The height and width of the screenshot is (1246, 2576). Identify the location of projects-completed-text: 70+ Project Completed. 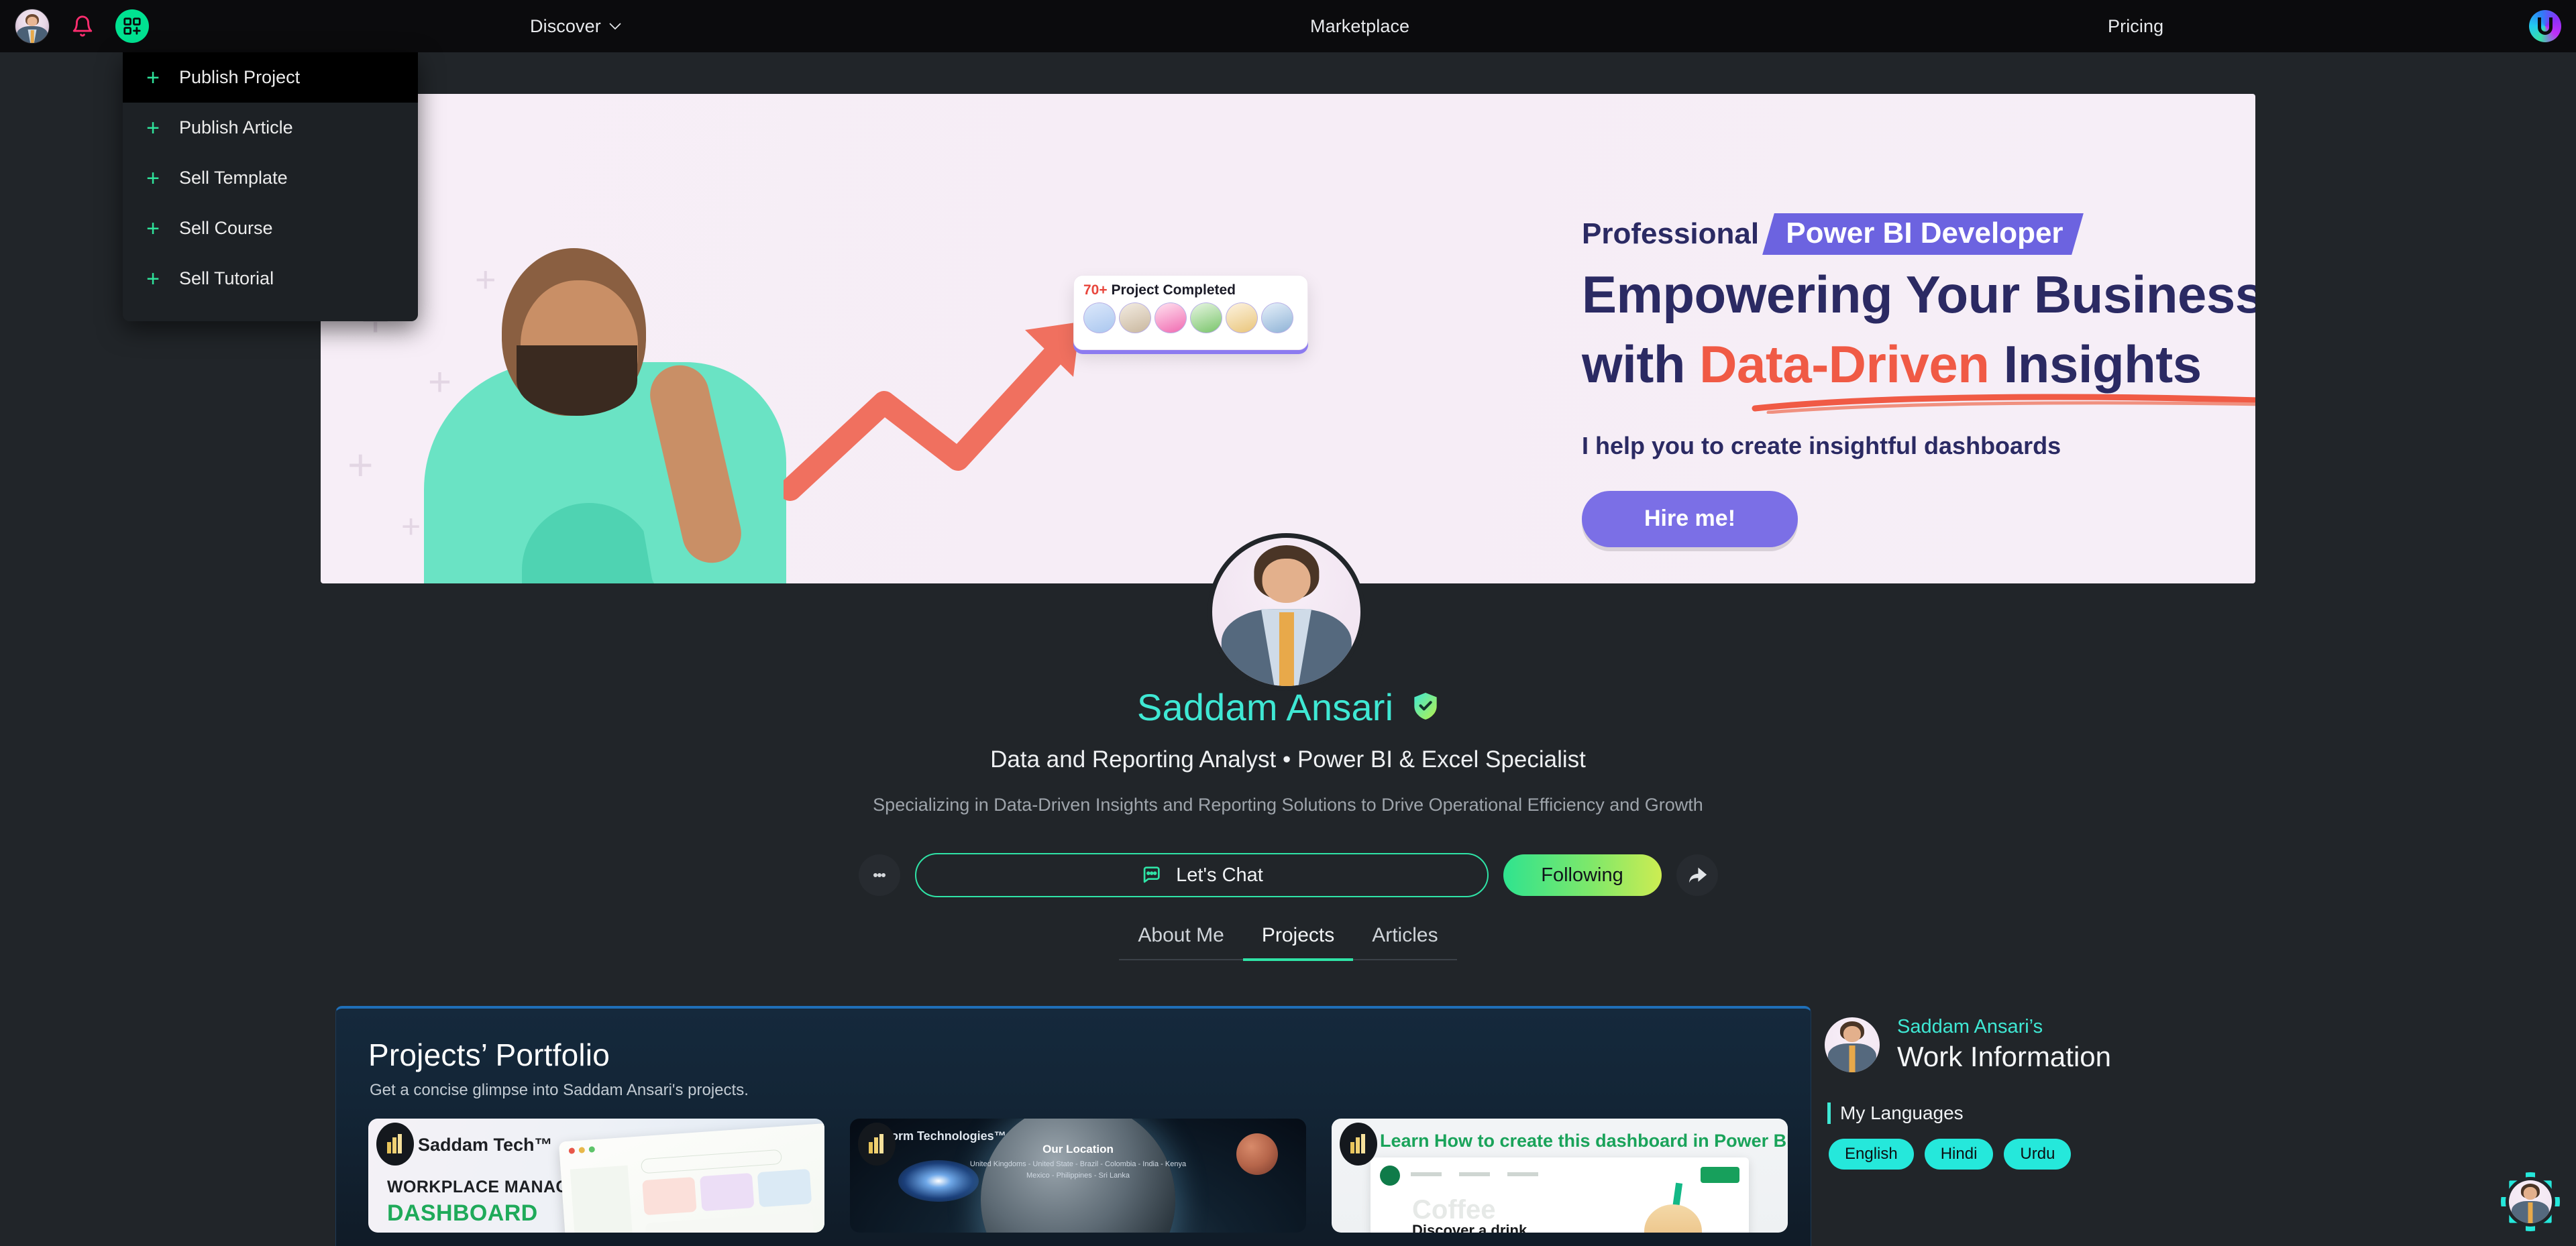
(1190, 290).